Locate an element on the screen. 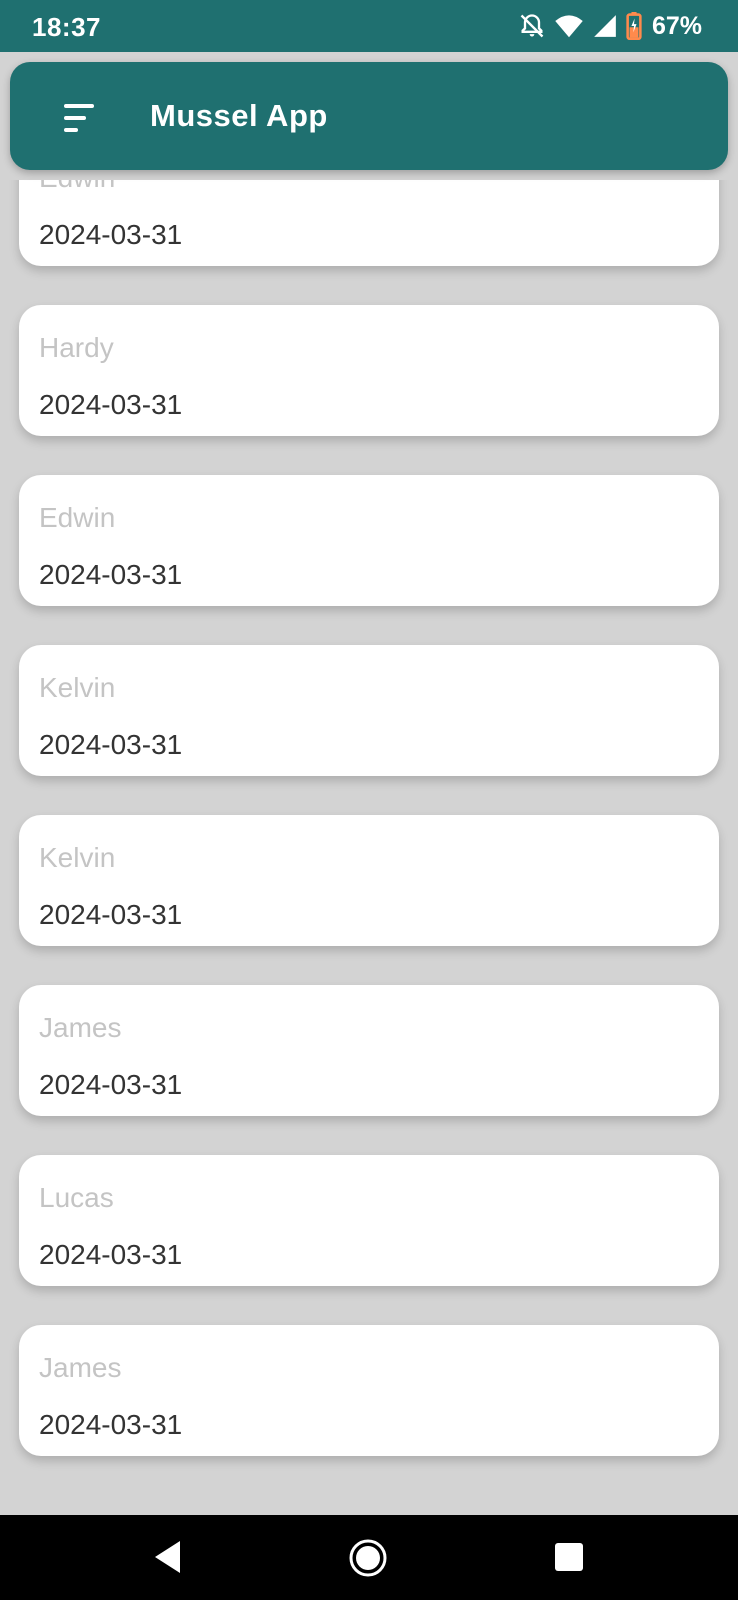 Image resolution: width=738 pixels, height=1600 pixels. wifi-icon is located at coordinates (569, 26).